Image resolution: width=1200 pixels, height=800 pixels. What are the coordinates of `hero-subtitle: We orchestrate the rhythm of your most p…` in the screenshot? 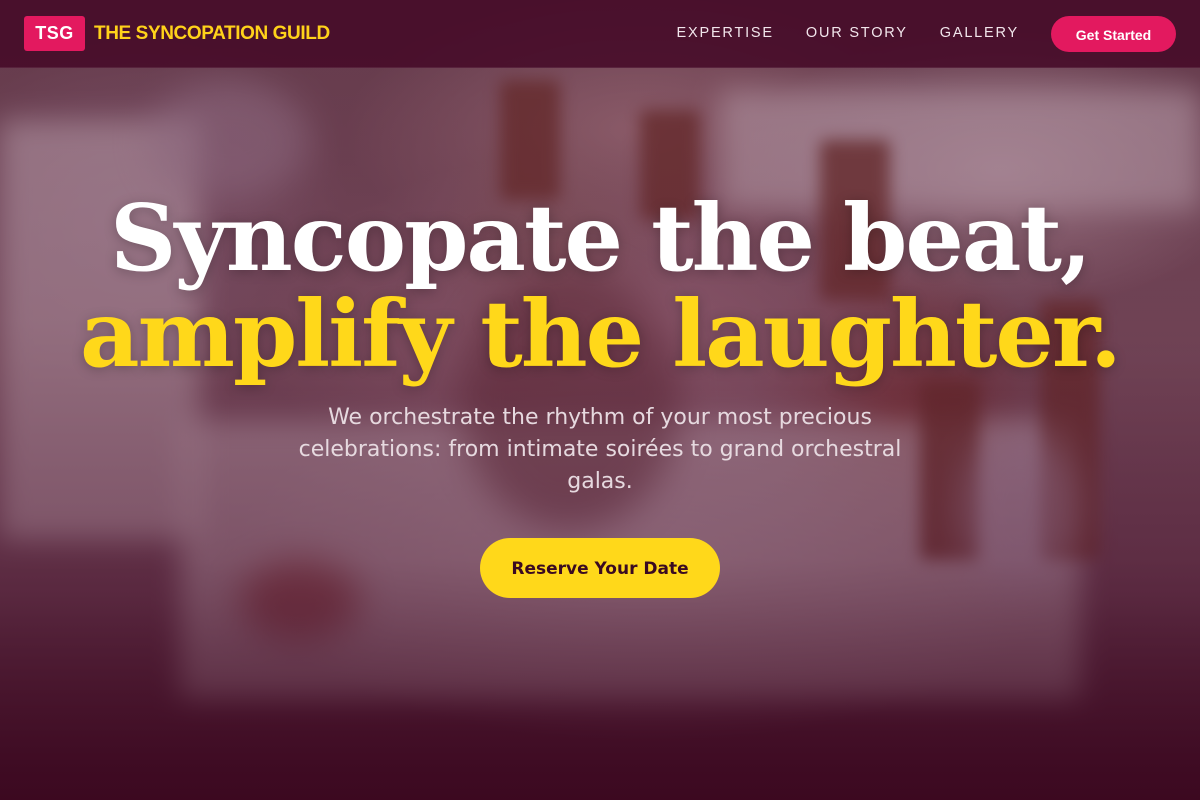 It's located at (600, 449).